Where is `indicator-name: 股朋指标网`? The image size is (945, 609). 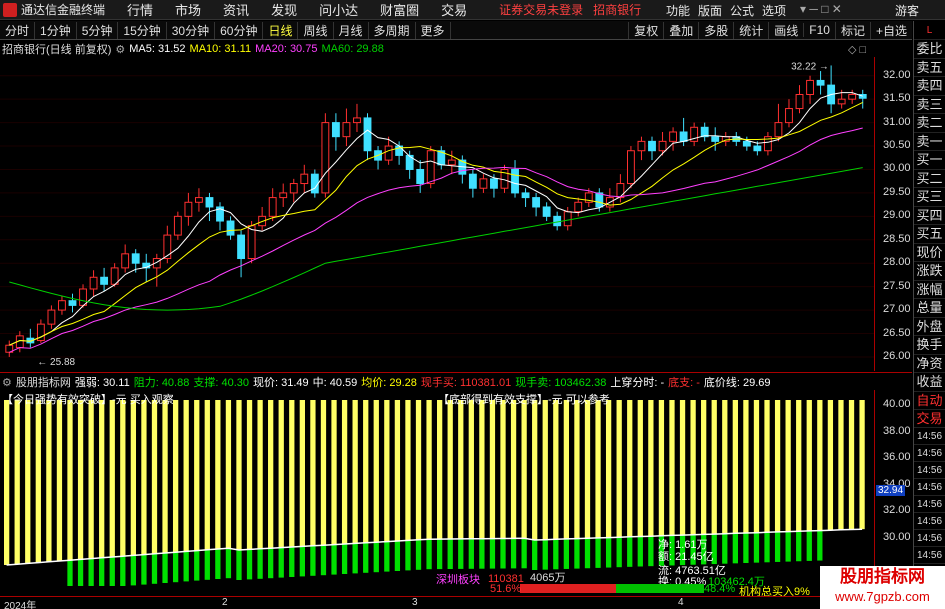
indicator-name: 股朋指标网 is located at coordinates (43, 383).